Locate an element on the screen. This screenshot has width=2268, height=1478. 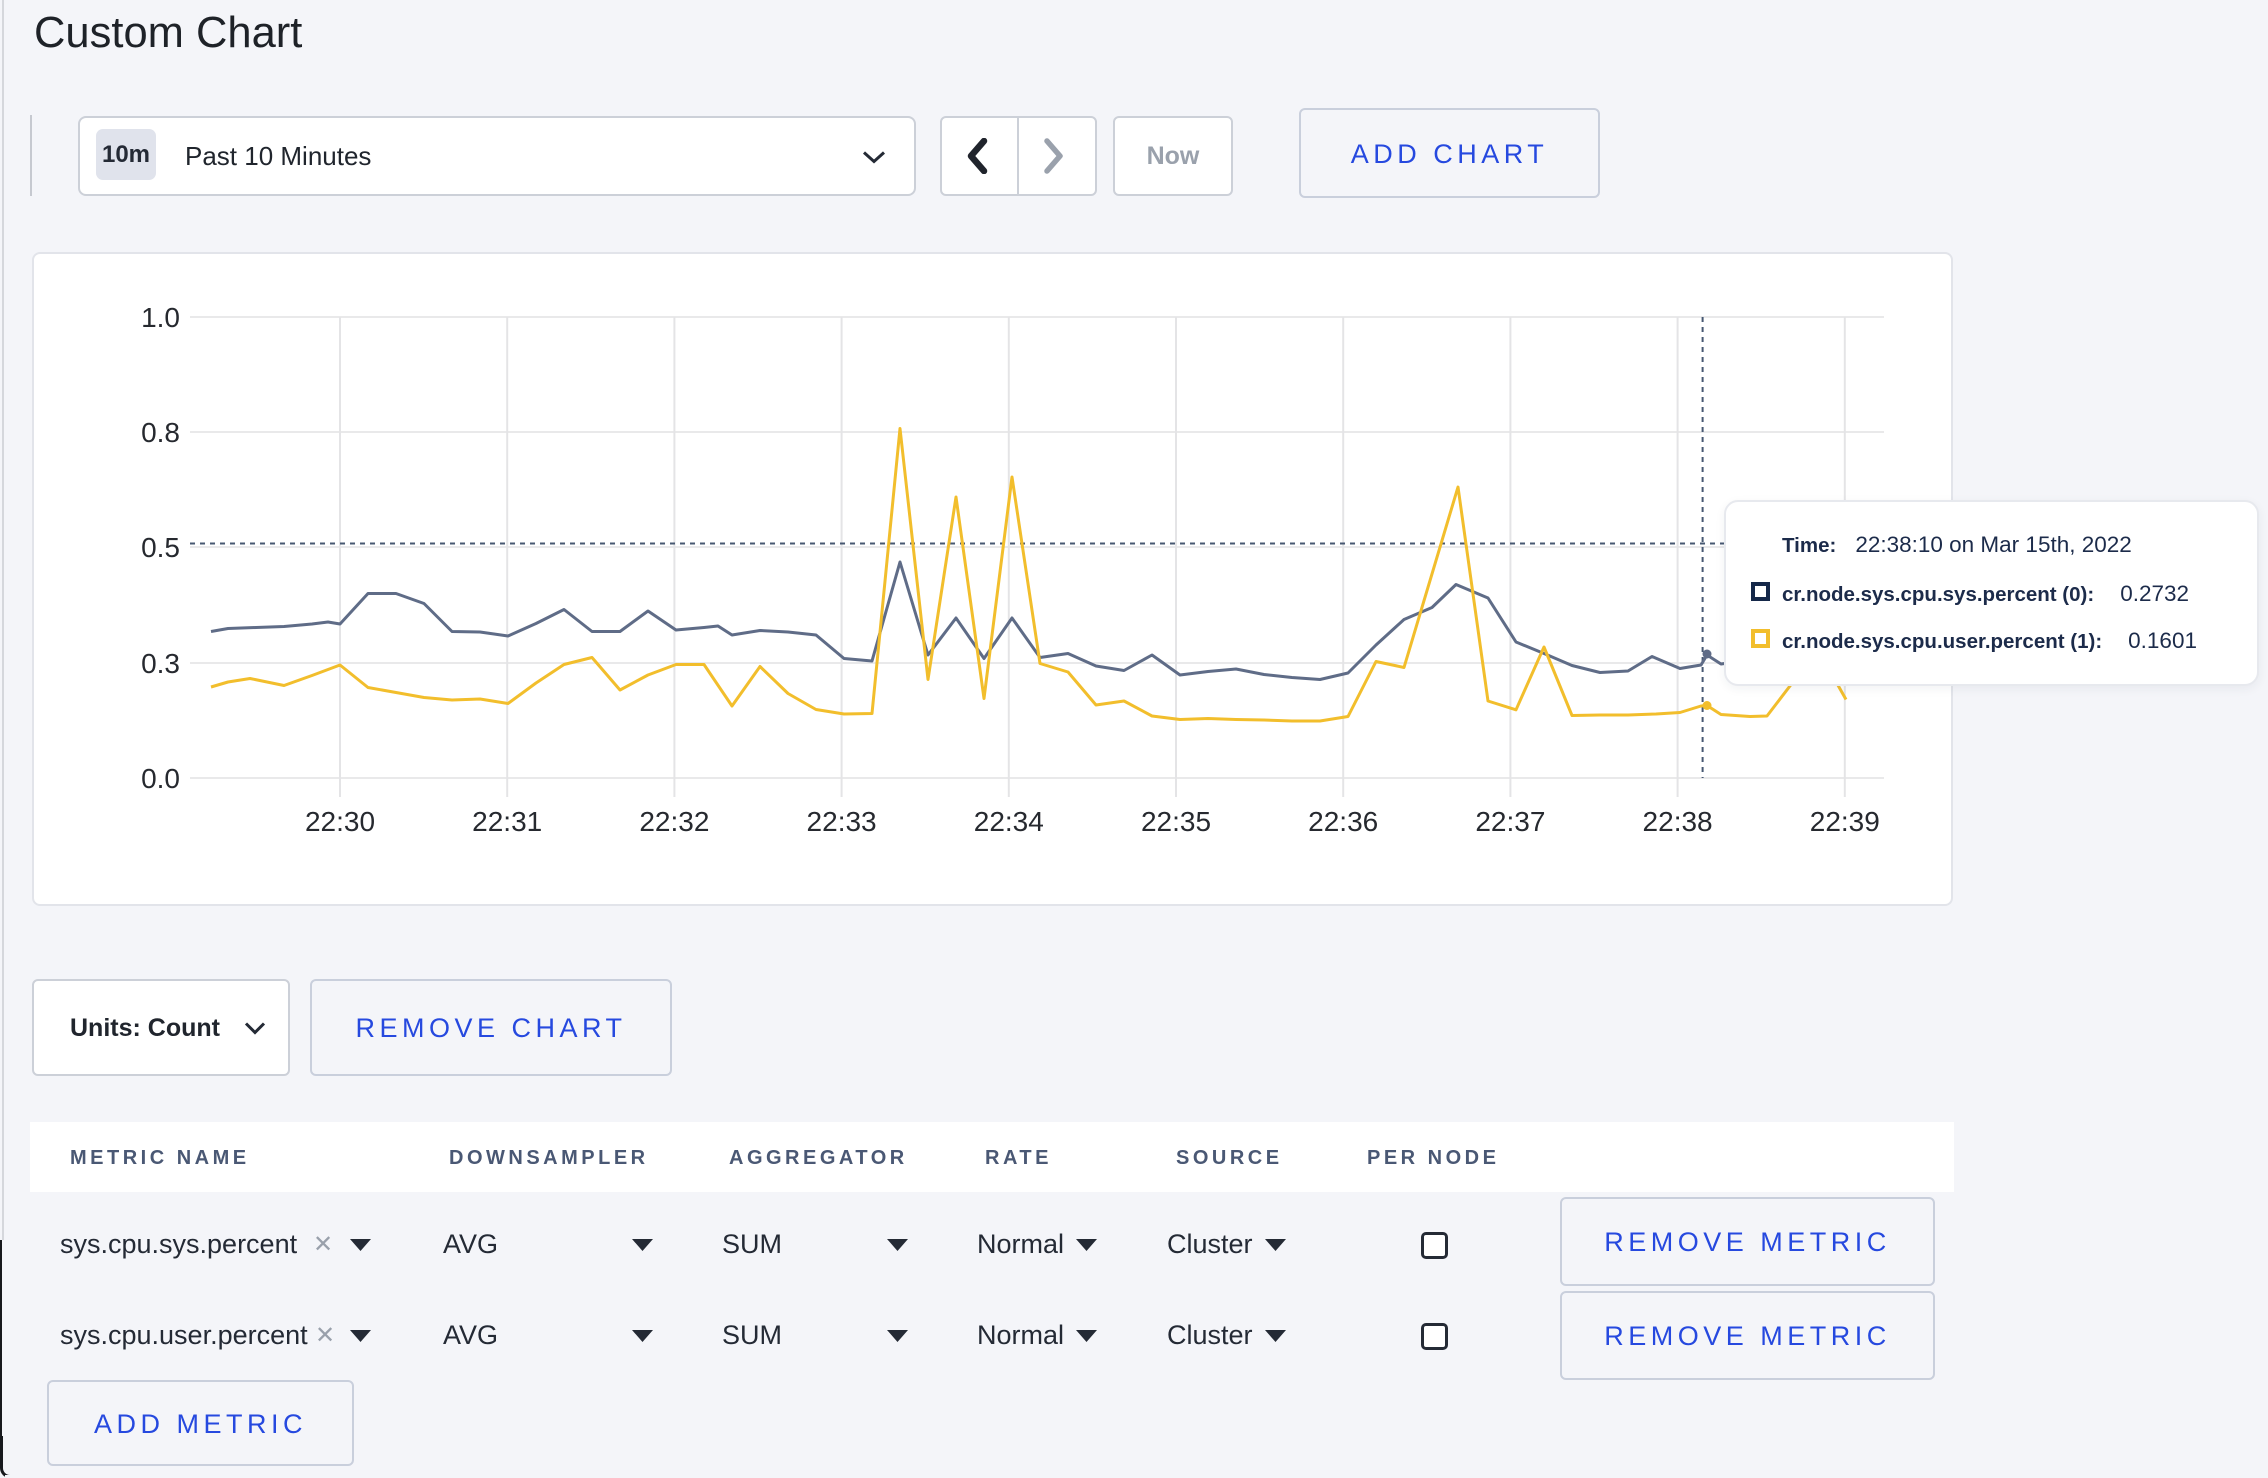
svg-text: 22:32 is located at coordinates (674, 821).